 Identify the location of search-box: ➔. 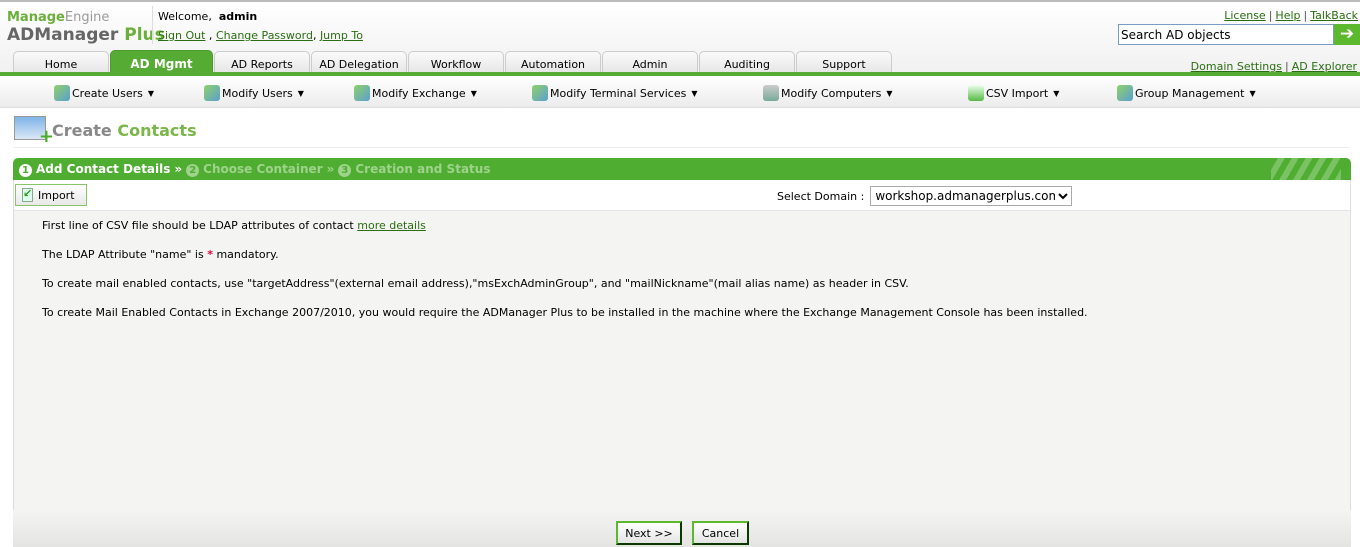
(1239, 34).